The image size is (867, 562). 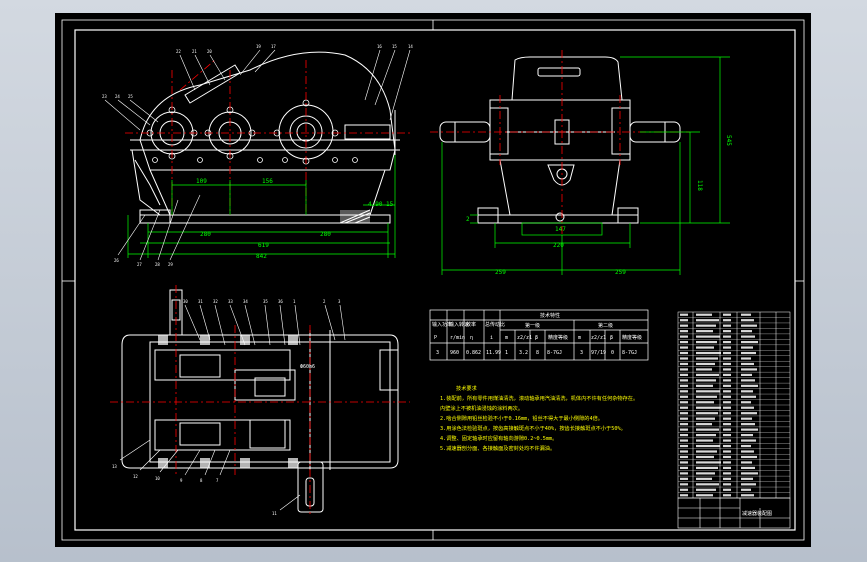 What do you see at coordinates (258, 46) in the screenshot?
I see `svg-text: 19` at bounding box center [258, 46].